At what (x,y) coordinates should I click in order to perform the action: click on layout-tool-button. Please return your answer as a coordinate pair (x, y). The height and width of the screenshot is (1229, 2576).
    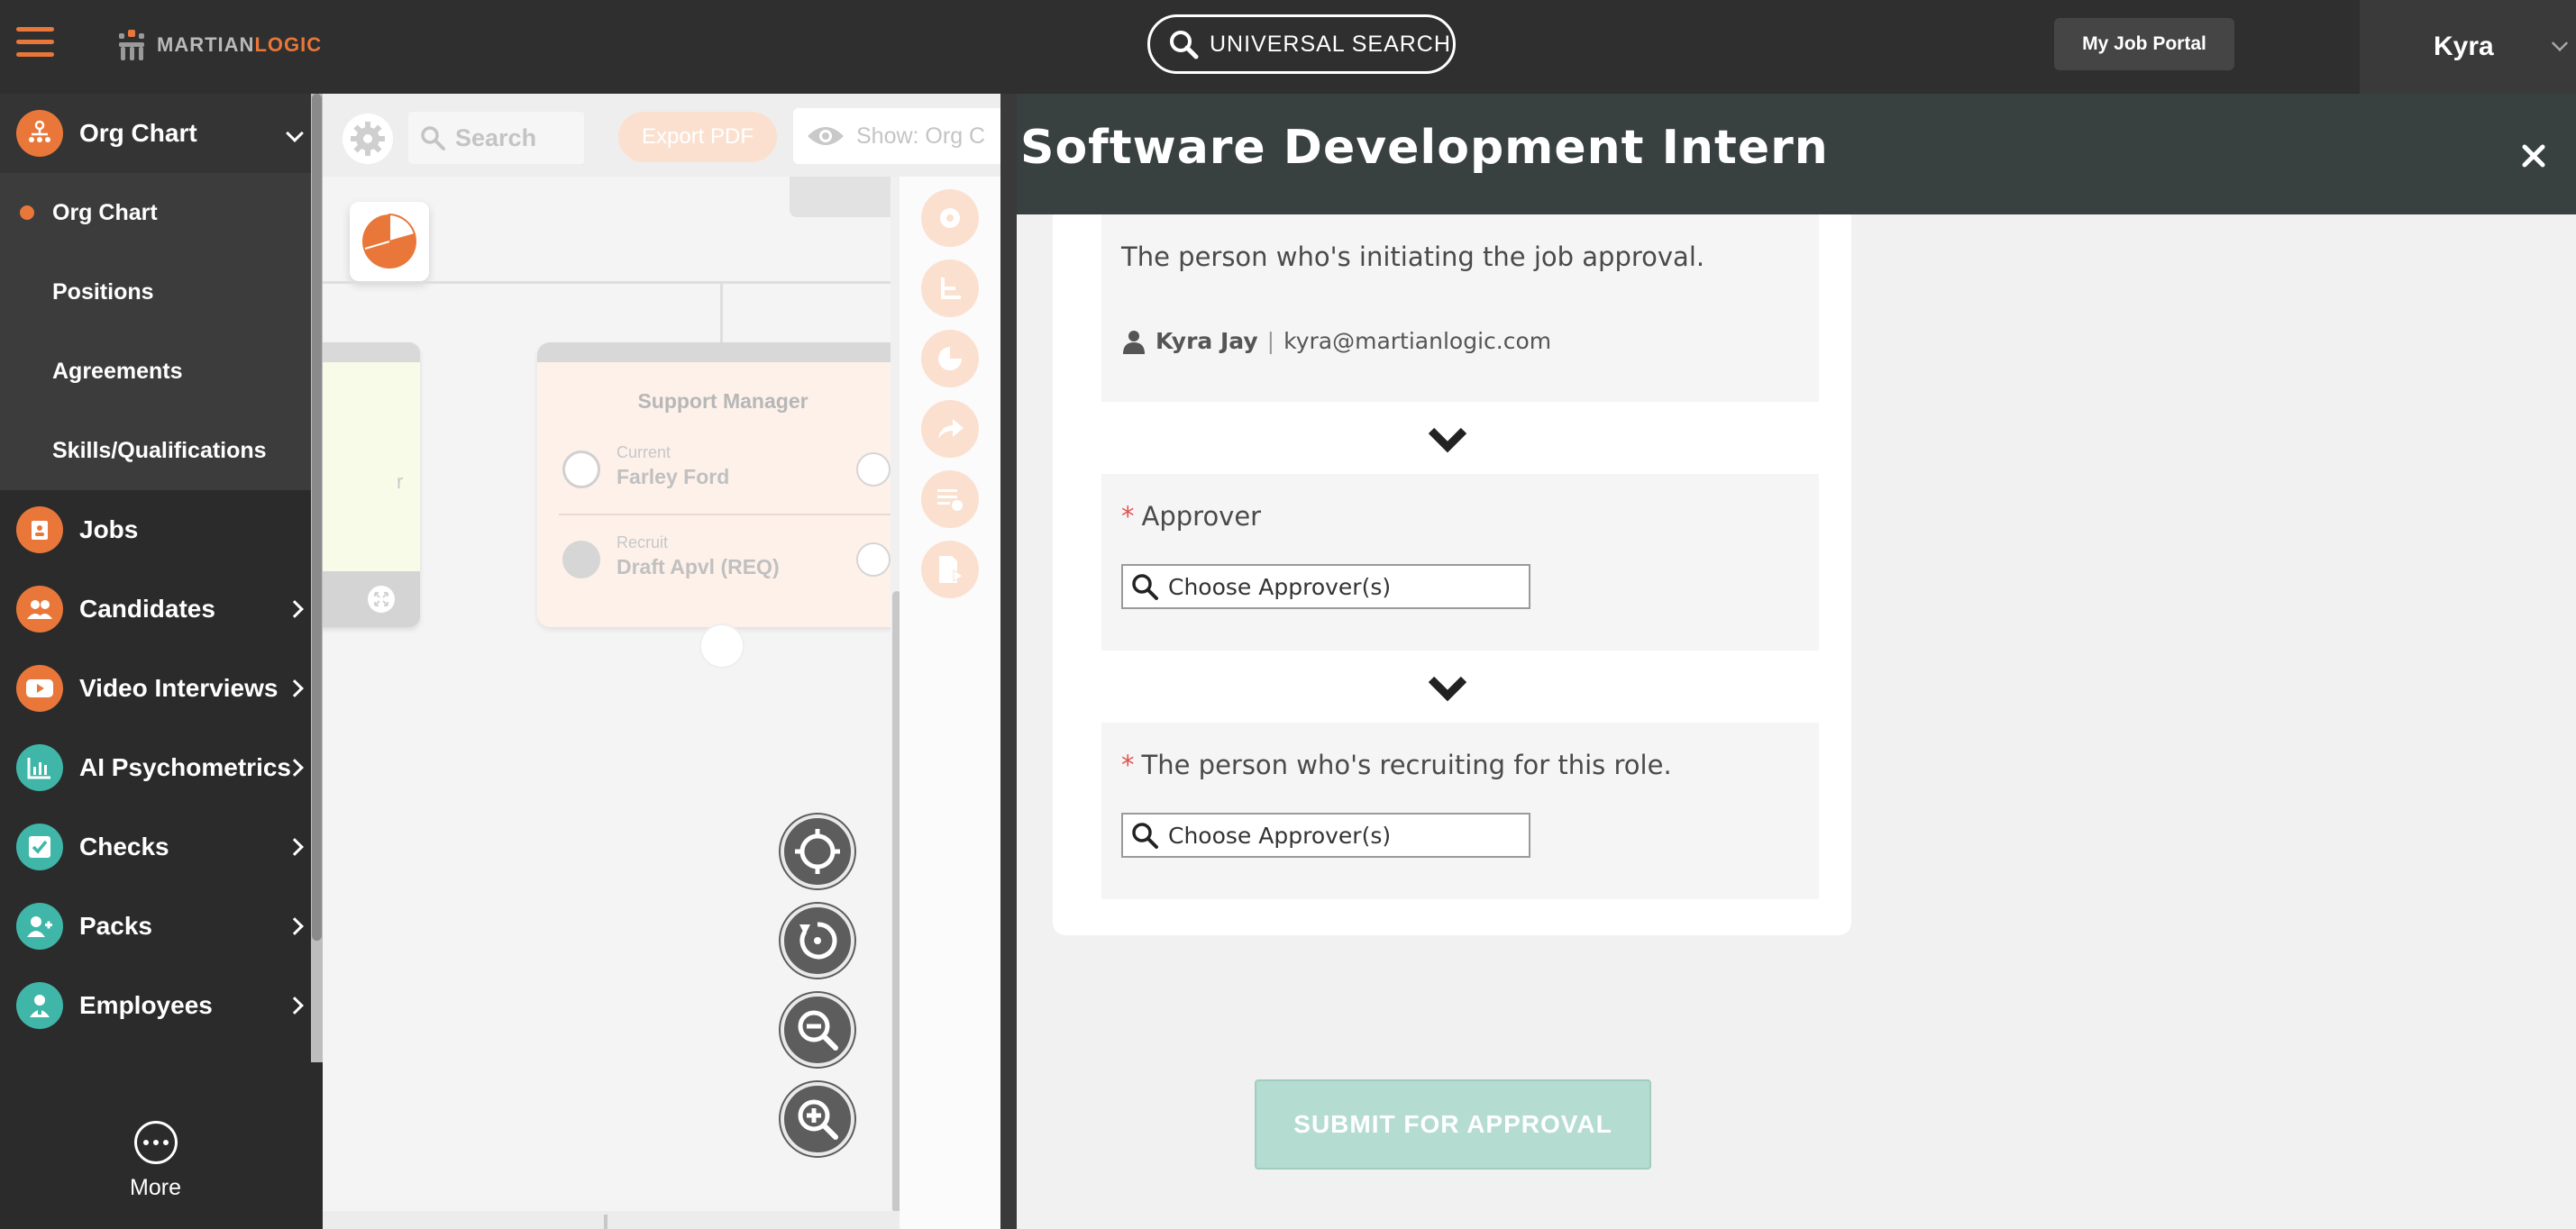
    Looking at the image, I should click on (950, 288).